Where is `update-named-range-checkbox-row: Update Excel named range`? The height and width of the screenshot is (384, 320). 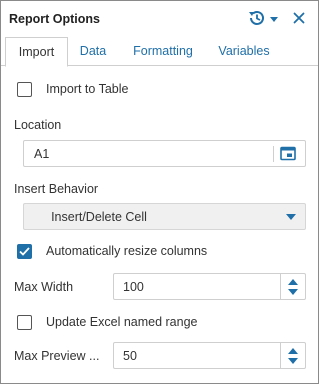 update-named-range-checkbox-row: Update Excel named range is located at coordinates (107, 322).